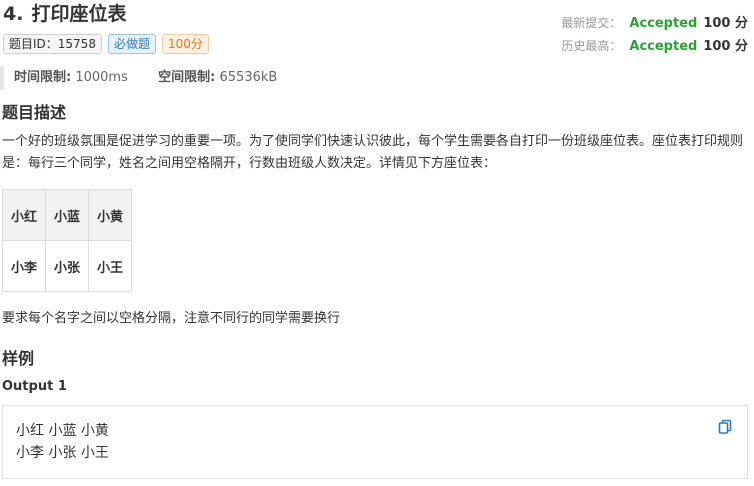 This screenshot has height=486, width=754. I want to click on description-heading: 题目描述, so click(34, 112).